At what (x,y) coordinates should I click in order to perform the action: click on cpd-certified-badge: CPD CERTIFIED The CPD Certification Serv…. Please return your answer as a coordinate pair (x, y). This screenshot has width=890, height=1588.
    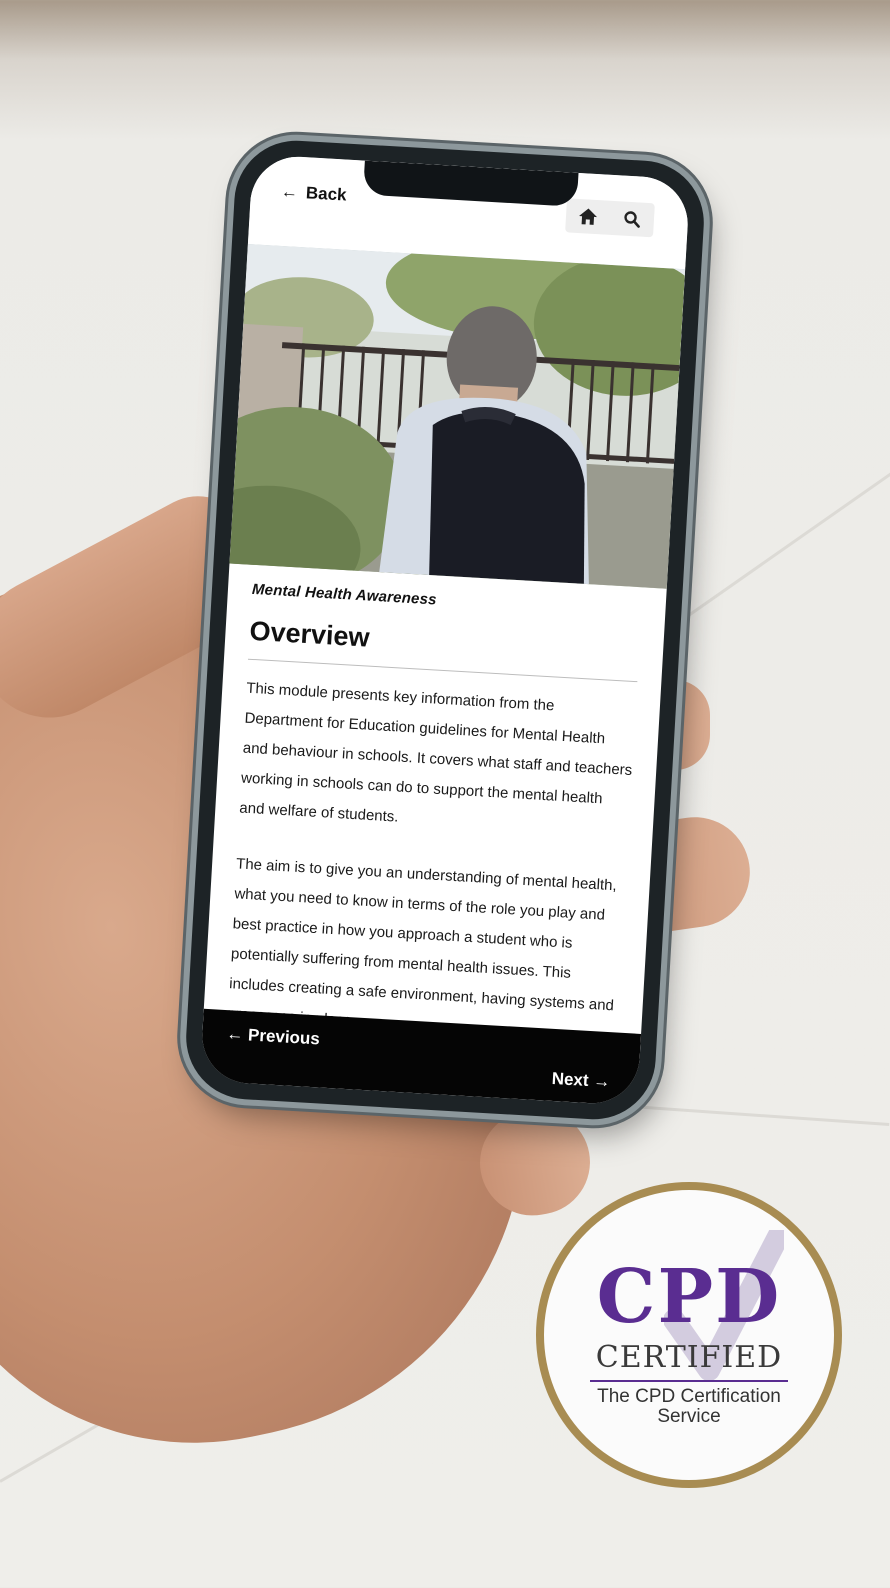
    Looking at the image, I should click on (689, 1335).